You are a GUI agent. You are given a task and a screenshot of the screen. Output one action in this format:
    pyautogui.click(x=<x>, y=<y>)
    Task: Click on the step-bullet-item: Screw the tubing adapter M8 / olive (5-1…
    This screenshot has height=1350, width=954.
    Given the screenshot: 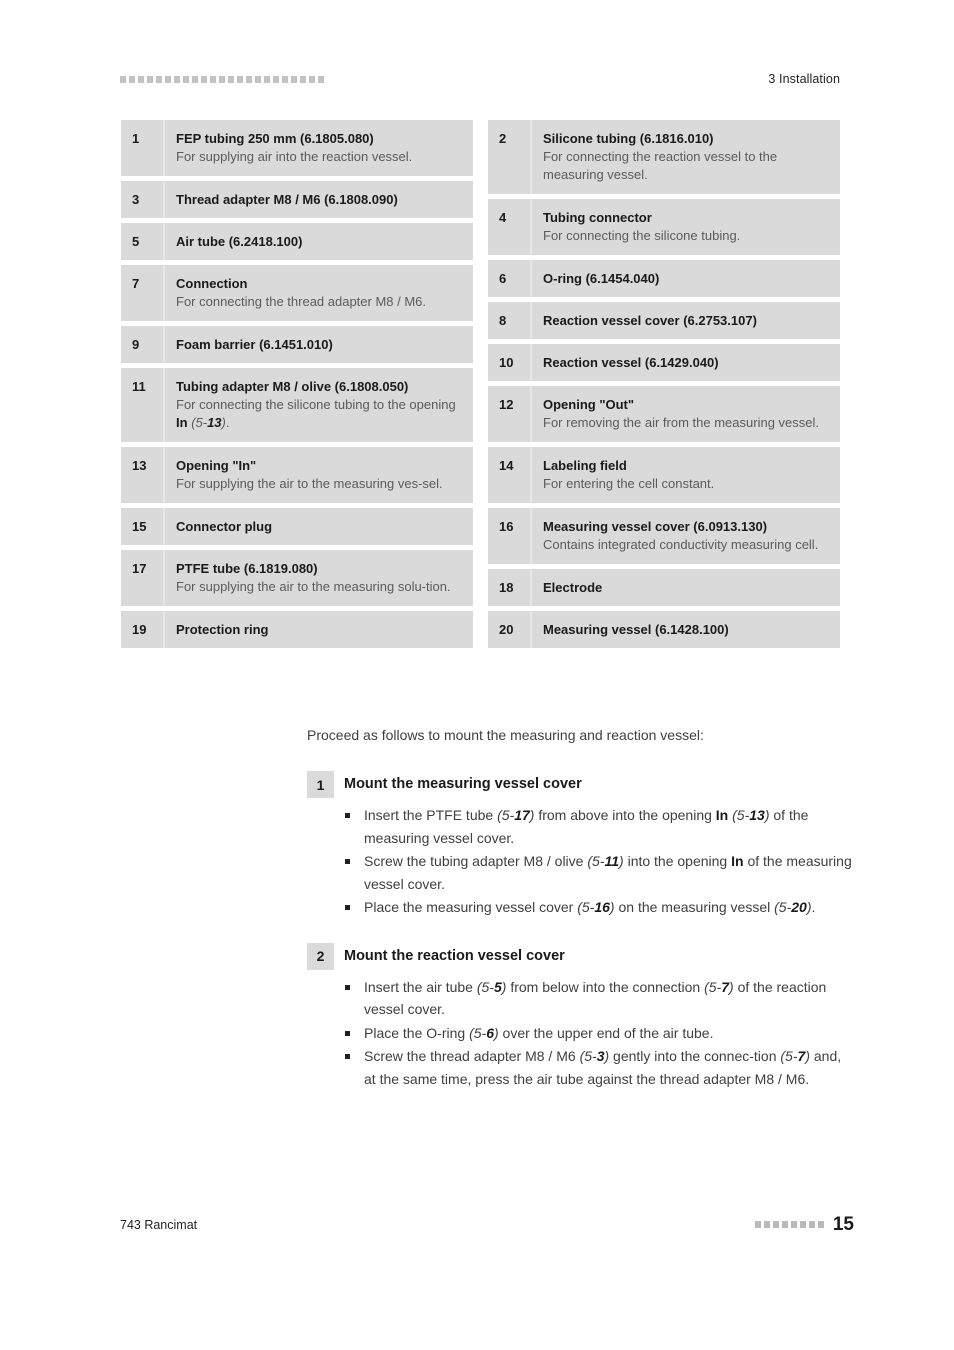 What is the action you would take?
    pyautogui.click(x=579, y=872)
    